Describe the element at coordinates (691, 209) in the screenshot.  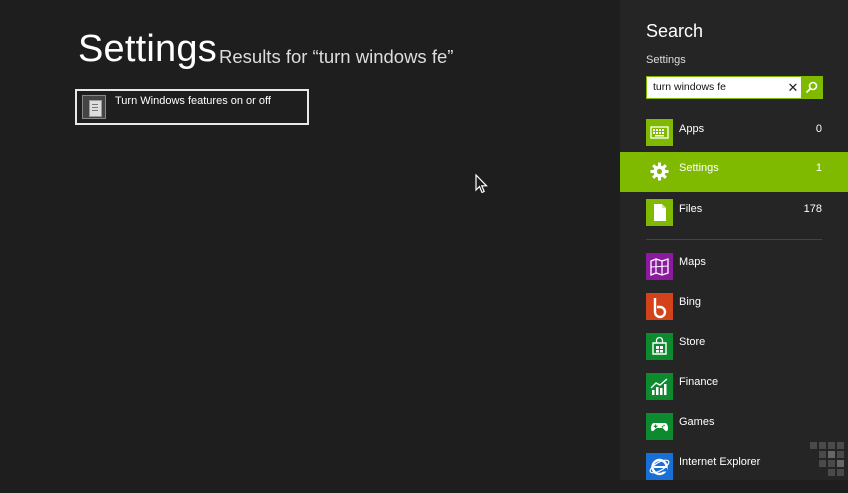
I see `category-label: Files` at that location.